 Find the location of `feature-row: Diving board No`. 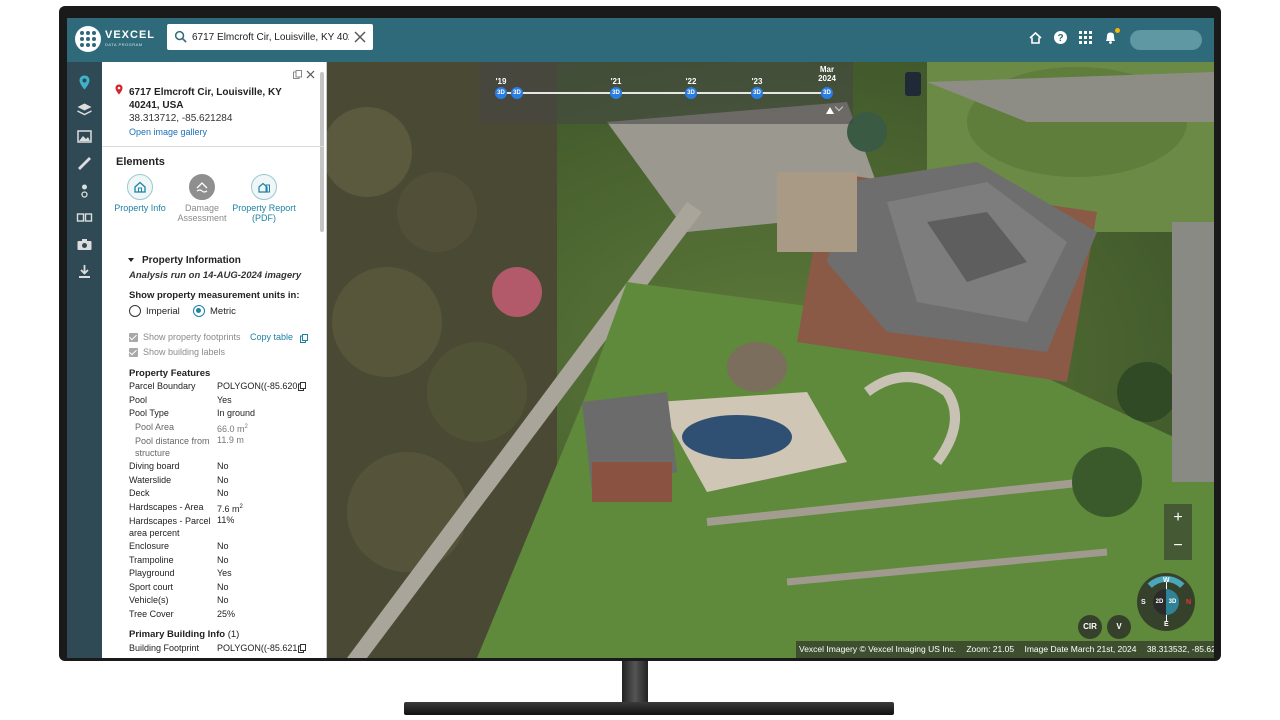

feature-row: Diving board No is located at coordinates (224, 467).